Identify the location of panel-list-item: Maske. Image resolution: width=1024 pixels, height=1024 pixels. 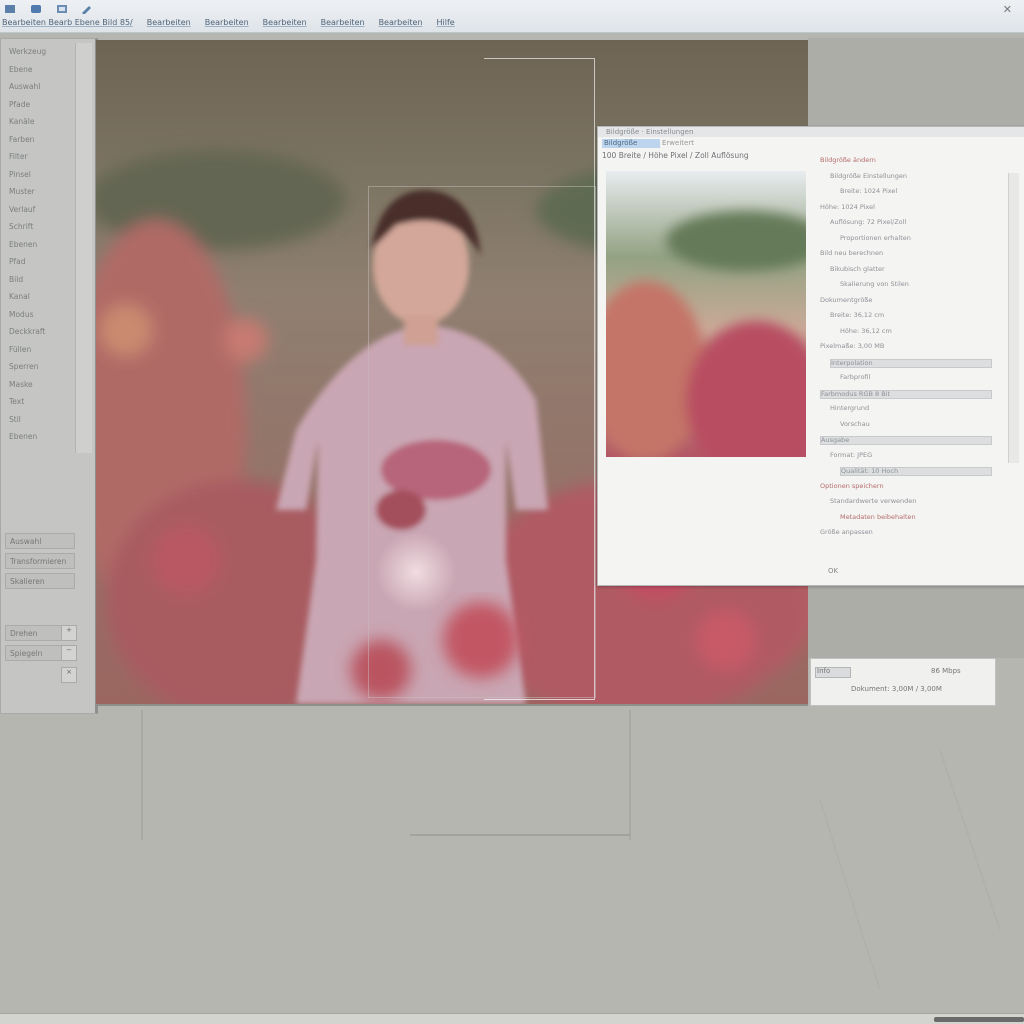
(37, 386).